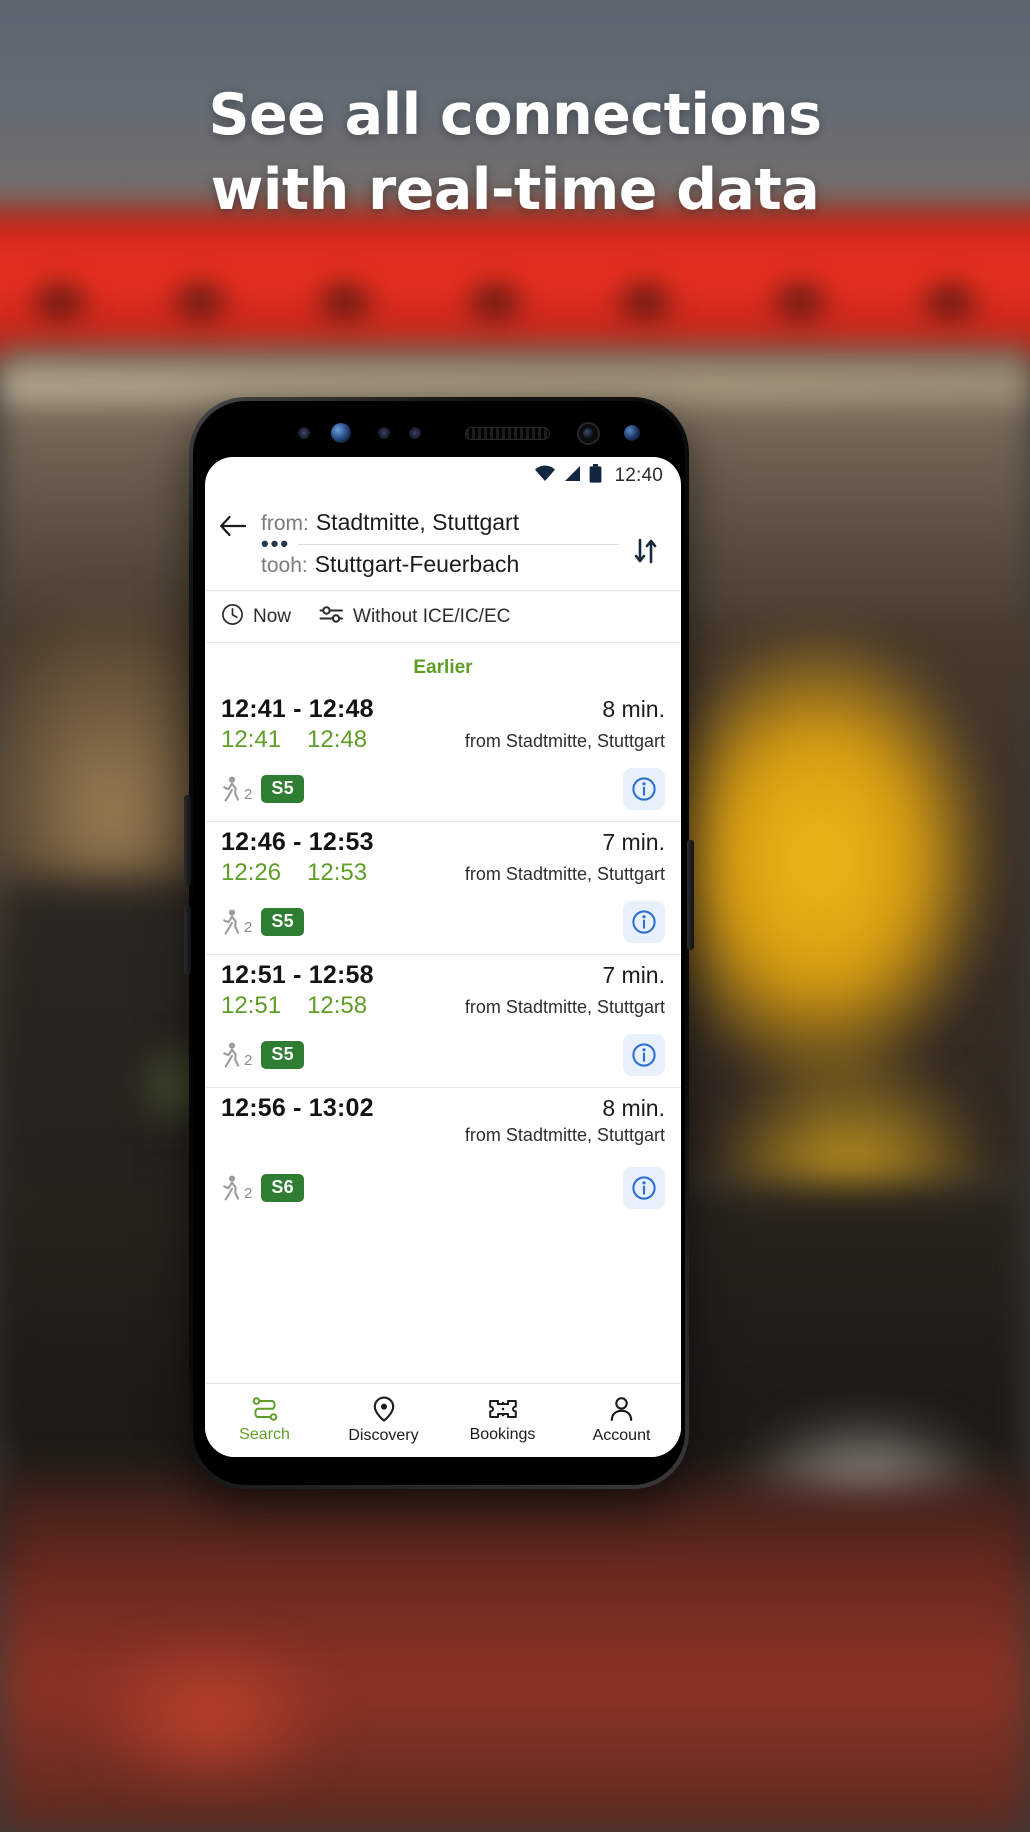 The image size is (1030, 1832). What do you see at coordinates (276, 543) in the screenshot?
I see `via-dots-icon: •••` at bounding box center [276, 543].